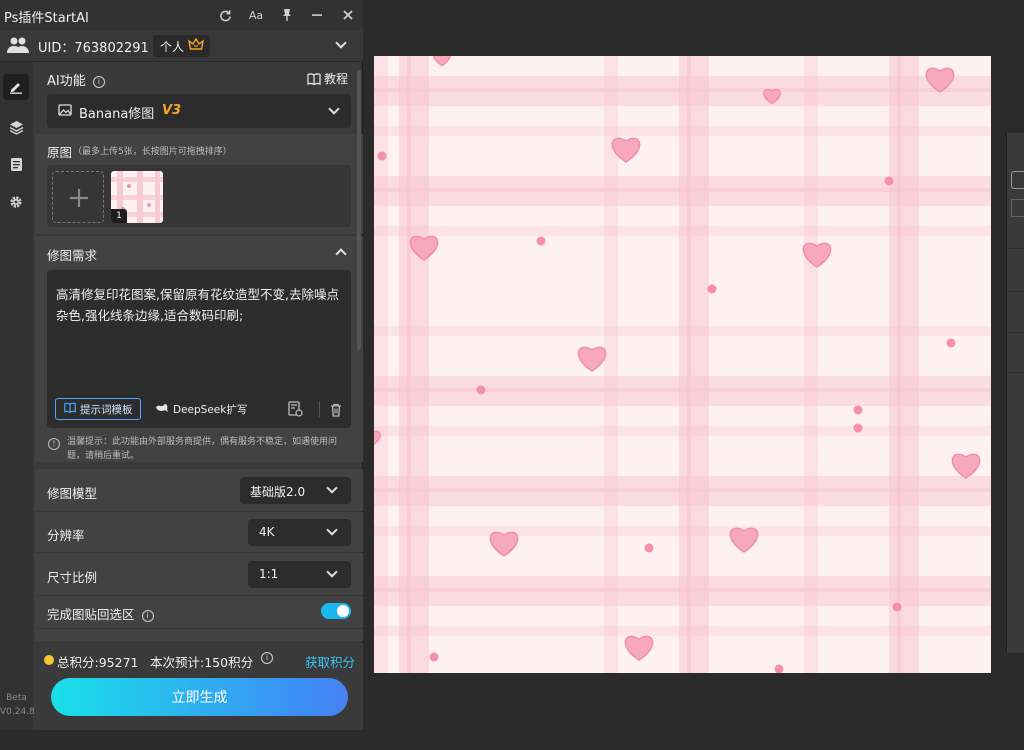 This screenshot has height=750, width=1024. Describe the element at coordinates (348, 15) in the screenshot. I see `close-icon` at that location.